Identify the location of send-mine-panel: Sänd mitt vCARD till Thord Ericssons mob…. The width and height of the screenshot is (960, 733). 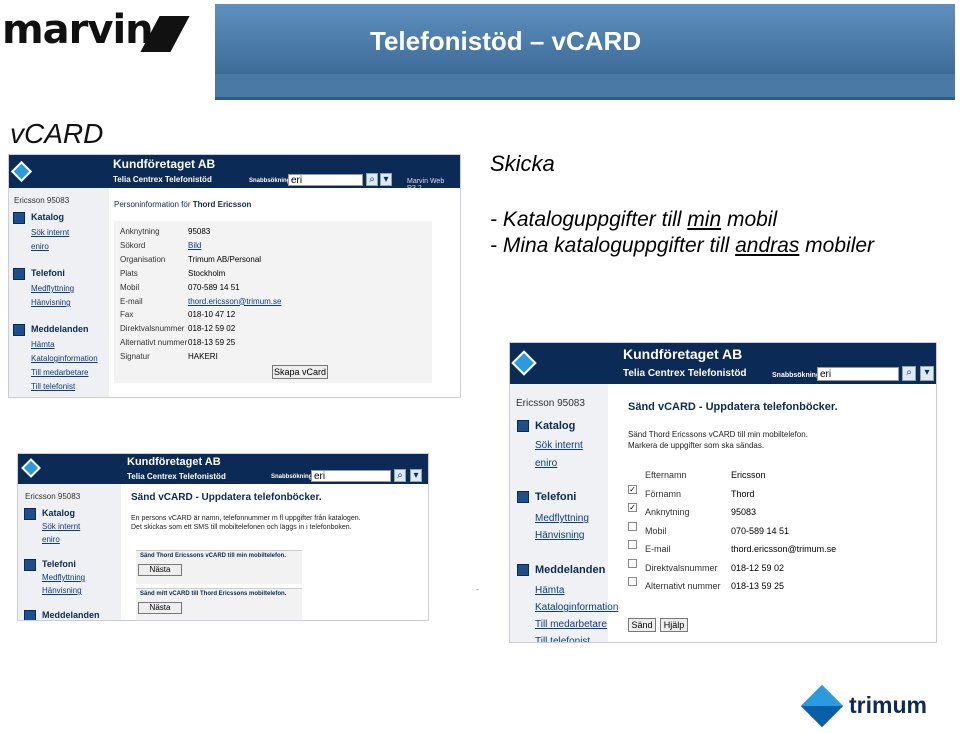
(219, 604).